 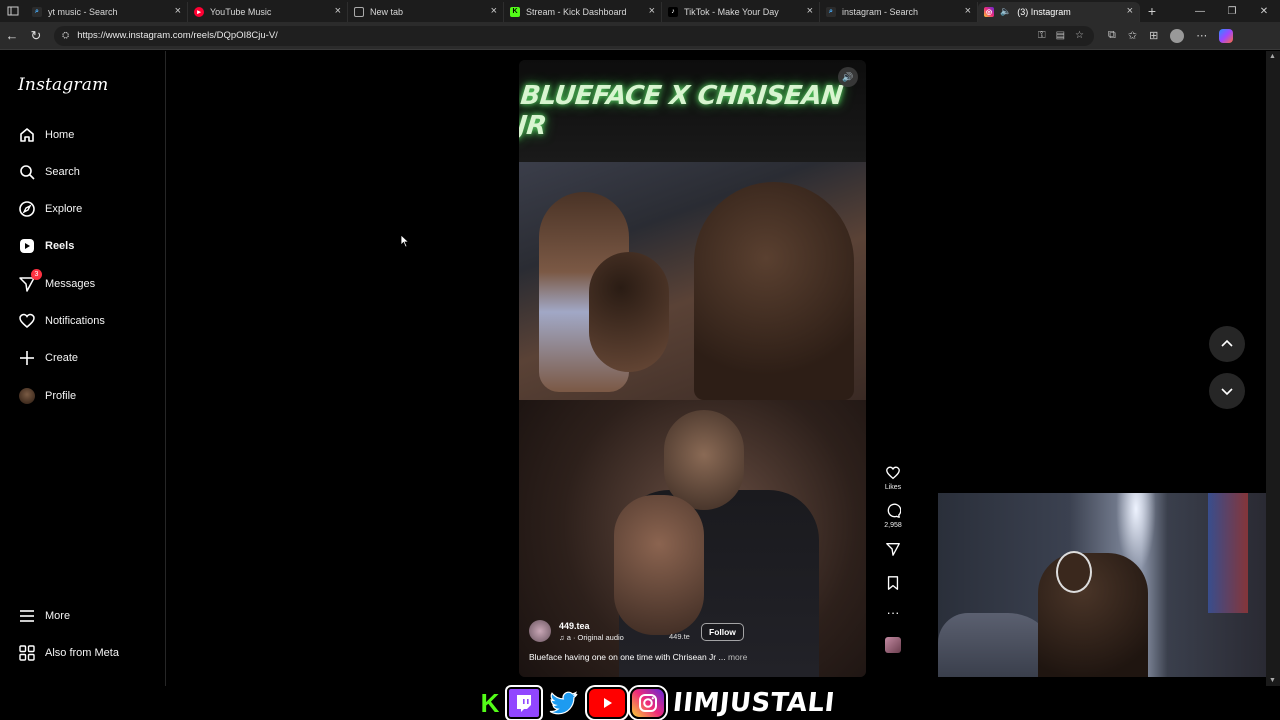 What do you see at coordinates (62, 358) in the screenshot?
I see `nav-label: Create` at bounding box center [62, 358].